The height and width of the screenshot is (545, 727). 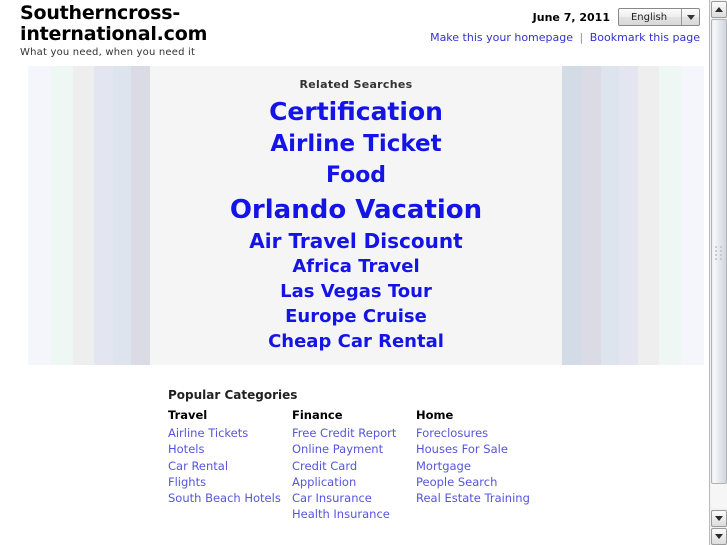 I want to click on background-stripes-right, so click(x=633, y=215).